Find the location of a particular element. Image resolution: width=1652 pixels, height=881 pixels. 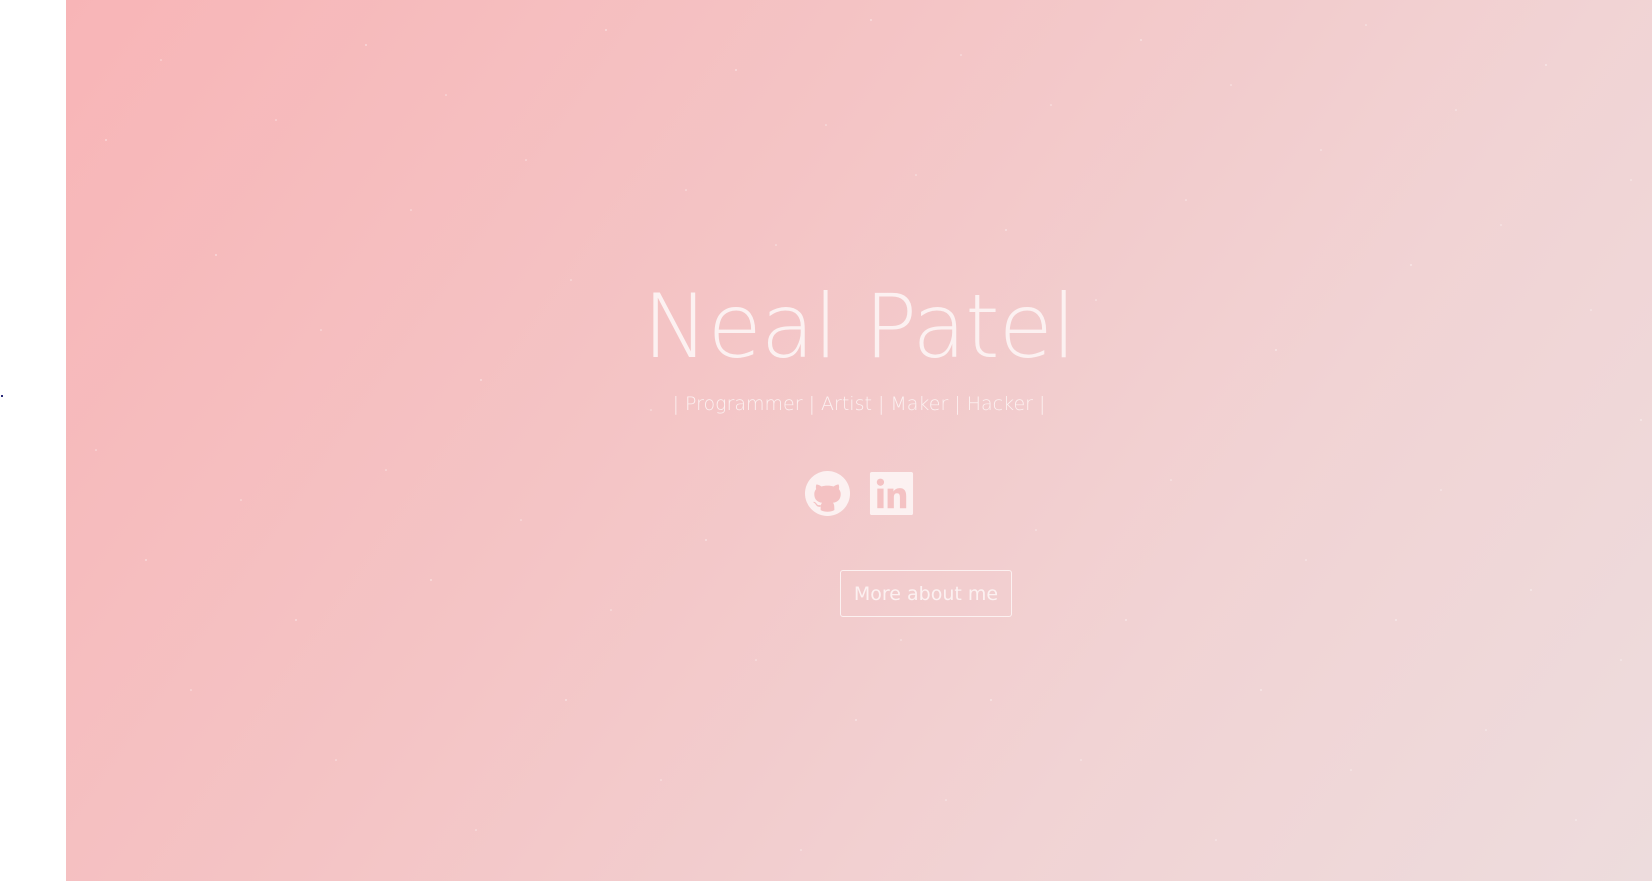

linkedin-icon is located at coordinates (891, 493).